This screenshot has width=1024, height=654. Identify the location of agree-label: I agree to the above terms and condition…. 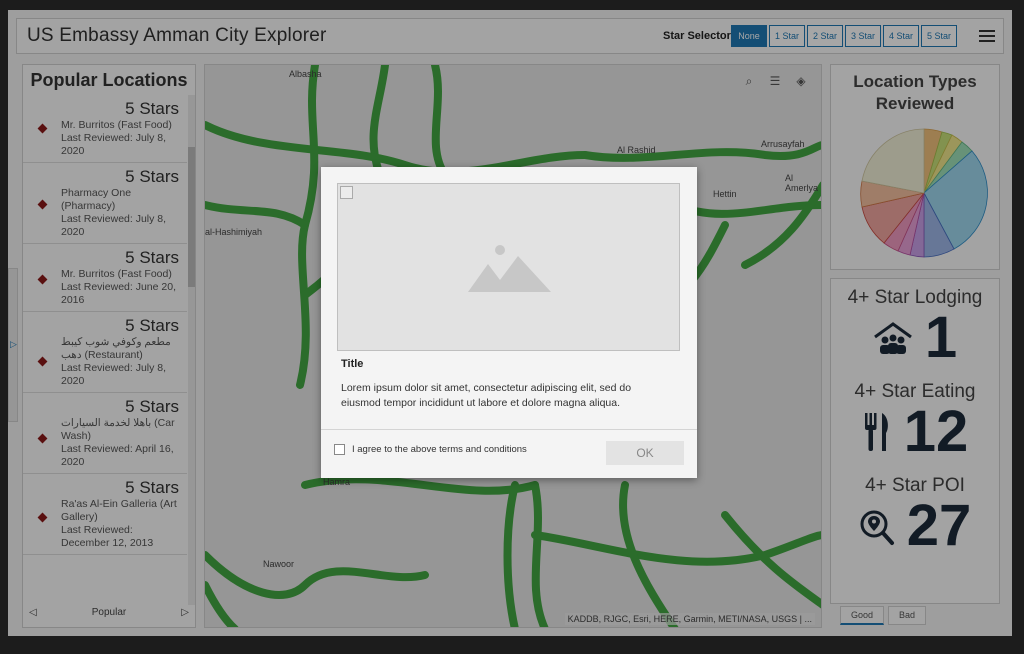
(439, 449).